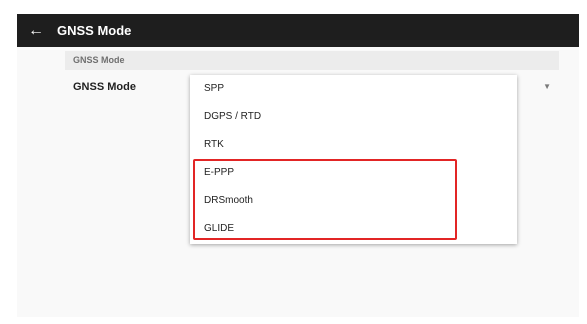 Image resolution: width=587 pixels, height=324 pixels. I want to click on option-label: RTK, so click(214, 144).